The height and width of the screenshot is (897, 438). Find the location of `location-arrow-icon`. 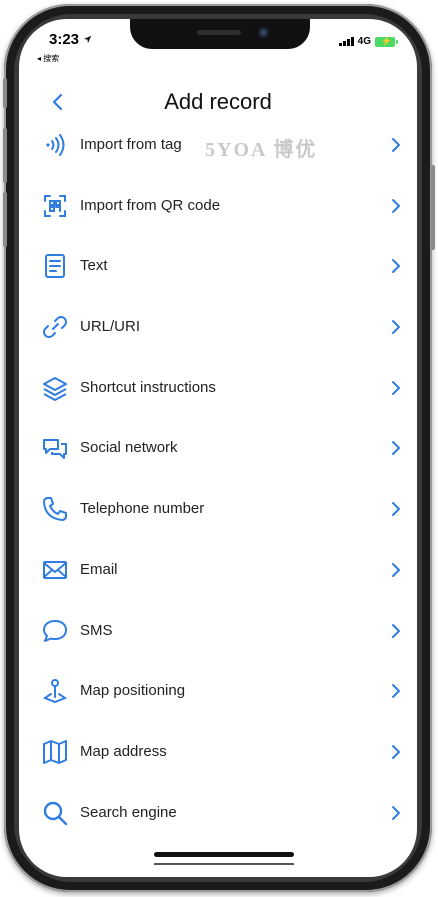

location-arrow-icon is located at coordinates (88, 39).